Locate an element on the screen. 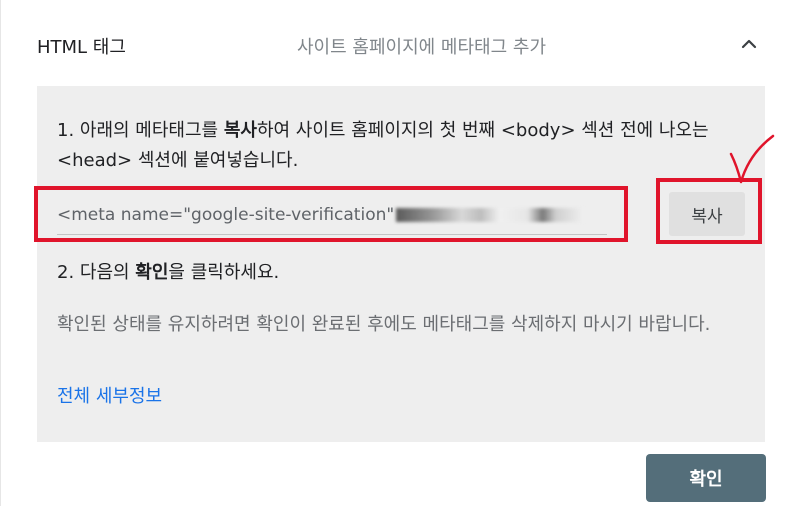  annotation-box-meta is located at coordinates (331, 214).